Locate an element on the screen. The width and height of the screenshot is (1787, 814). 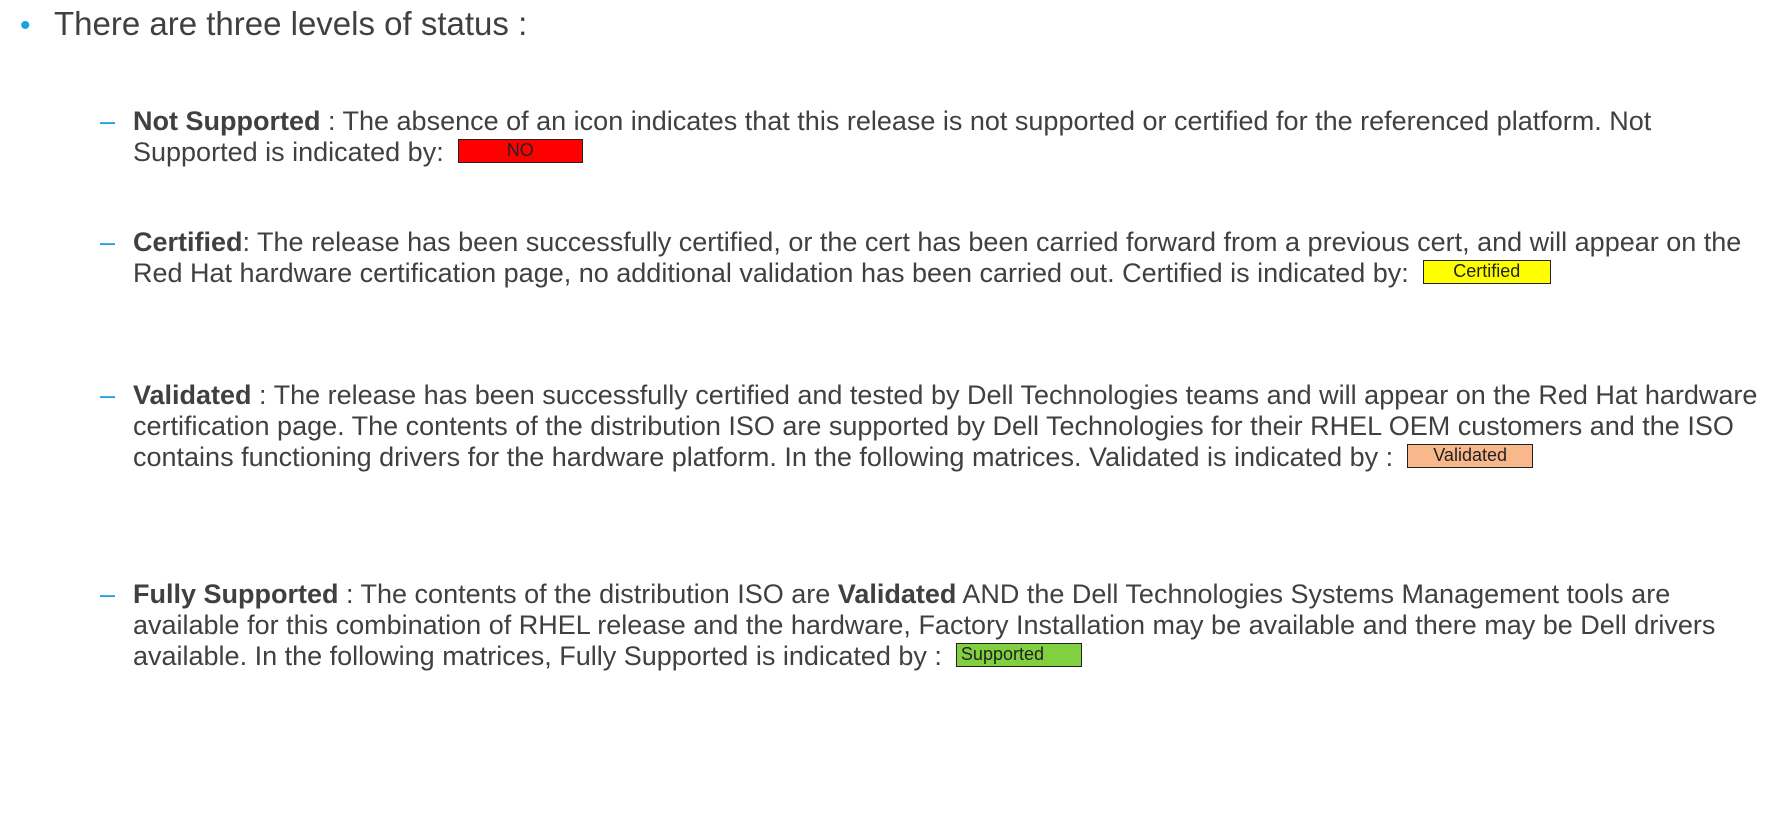
status-term: Validated is located at coordinates (192, 395).